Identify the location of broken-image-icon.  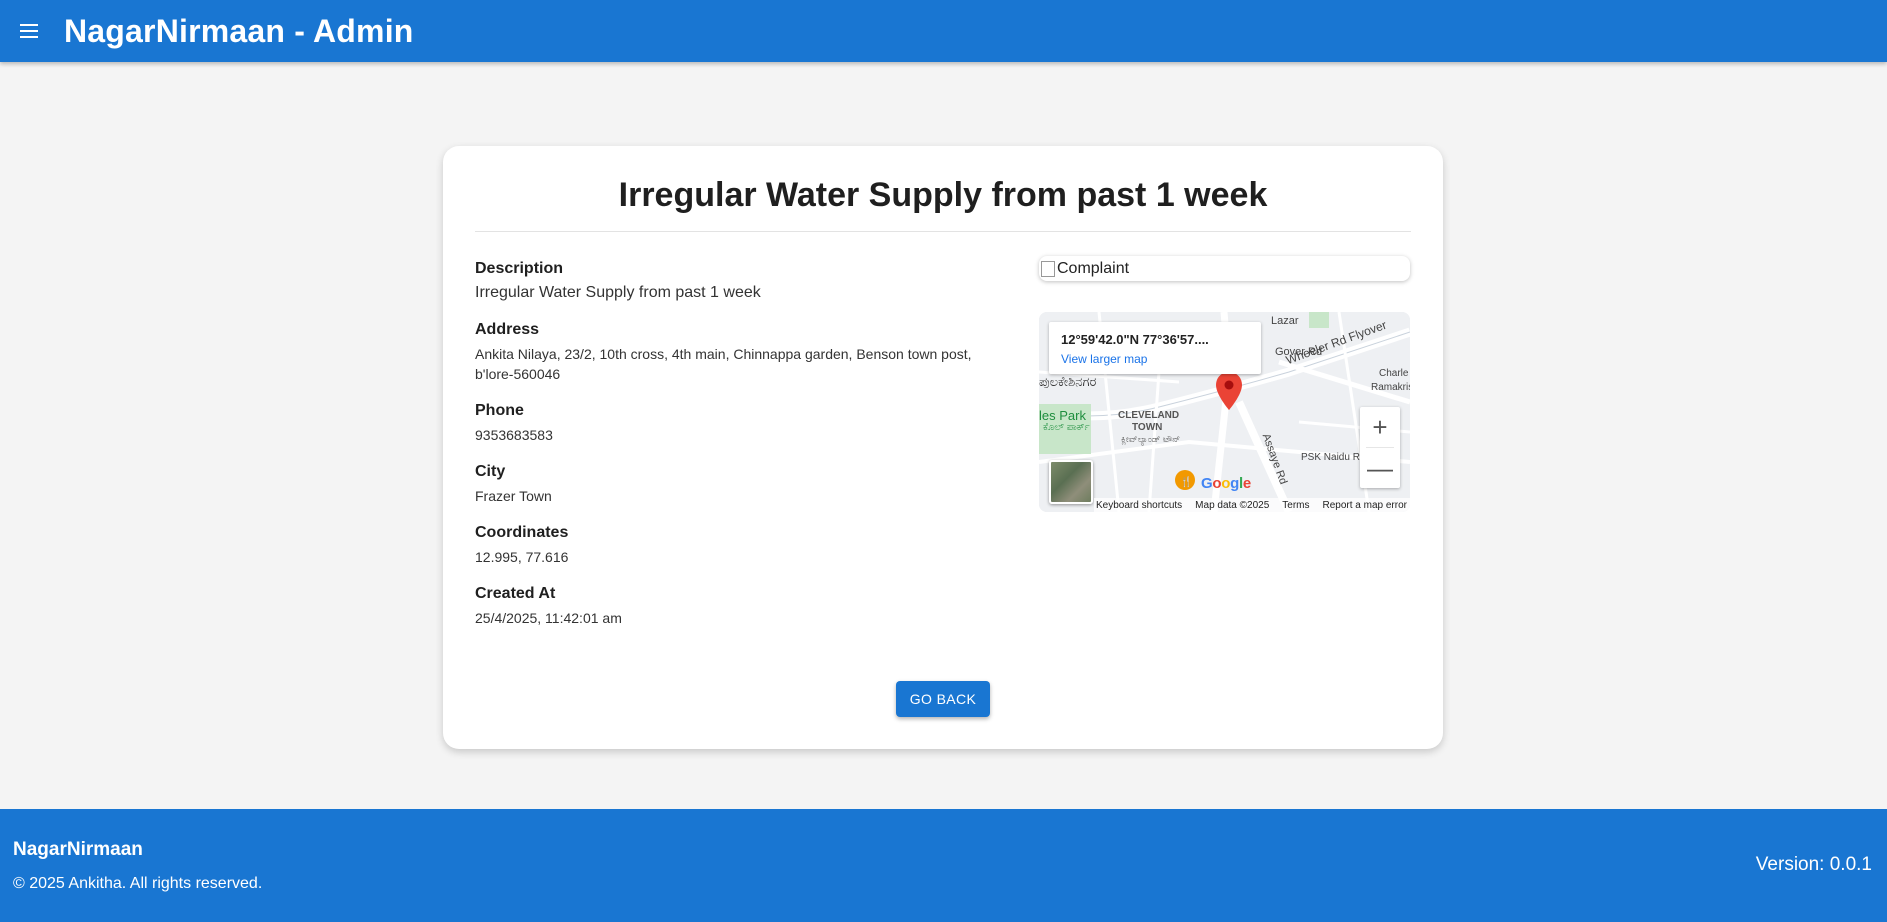
(1048, 268).